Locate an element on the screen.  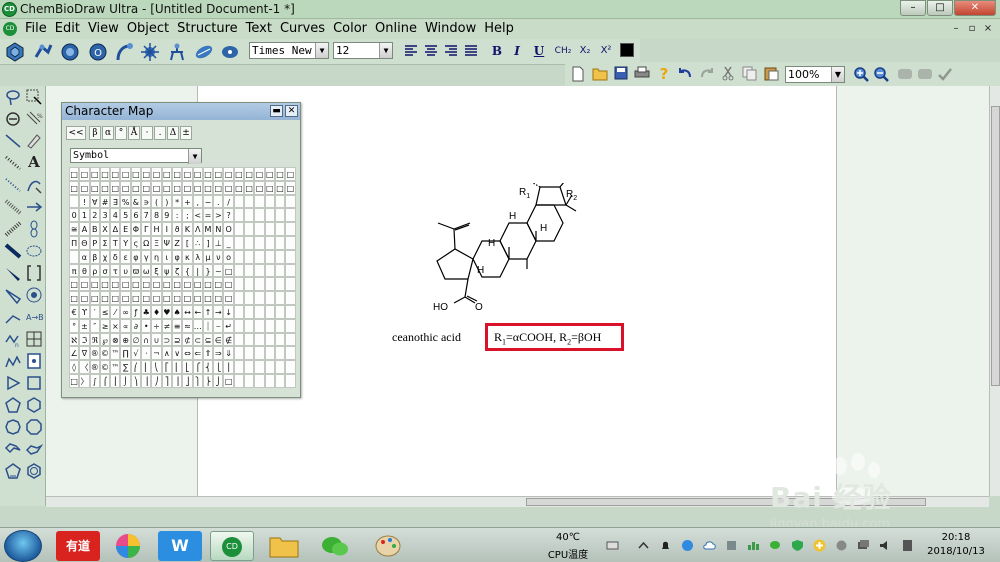
character-cell: % is located at coordinates (125, 201).